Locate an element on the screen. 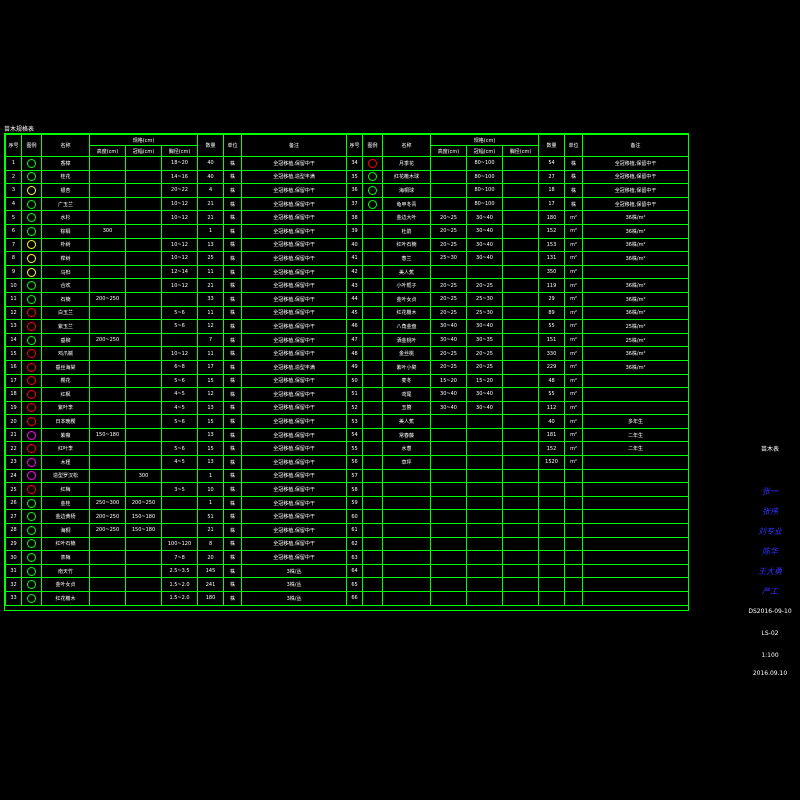 This screenshot has height=800, width=800. table-row: 63 is located at coordinates (518, 557).